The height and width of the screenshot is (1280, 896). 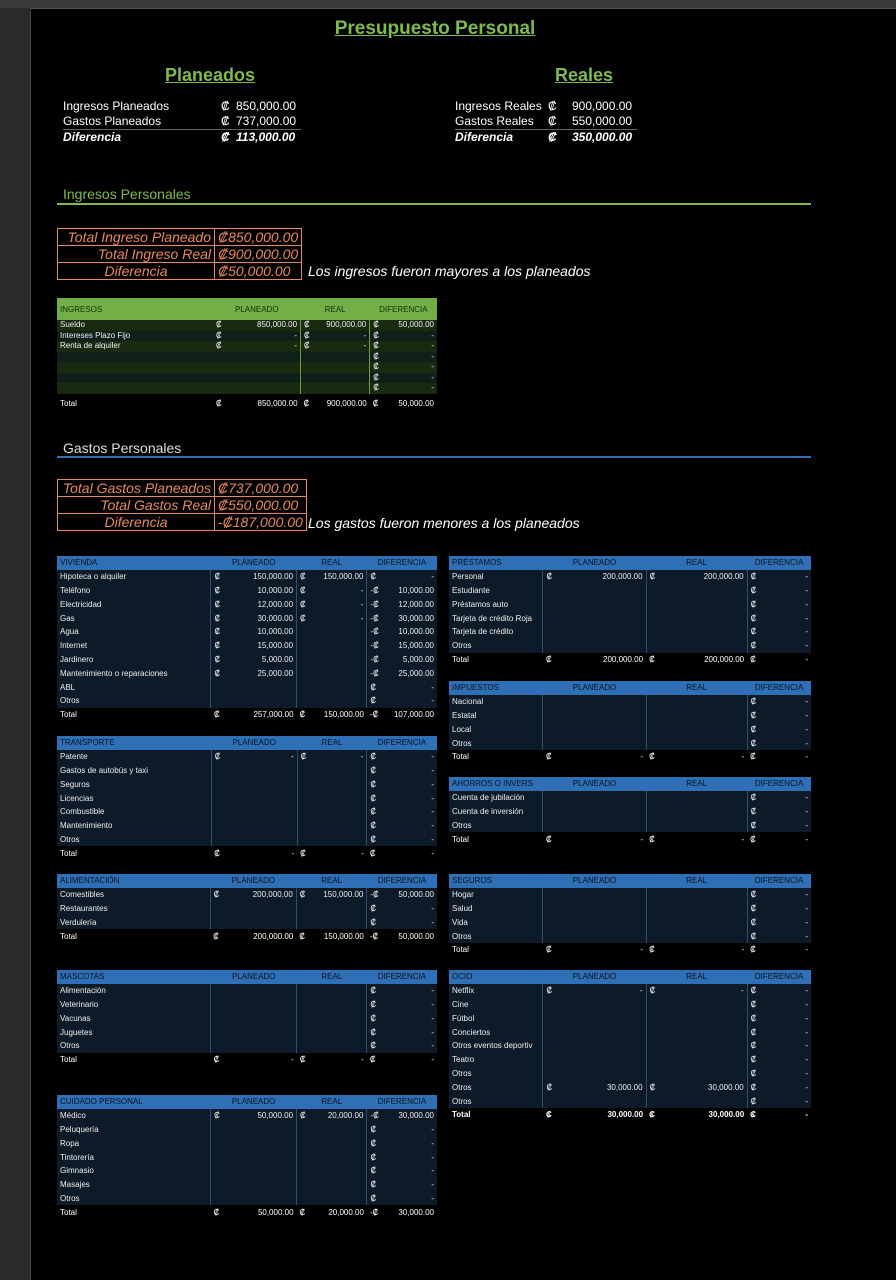 I want to click on row-label: Renta de alquiler, so click(x=135, y=346).